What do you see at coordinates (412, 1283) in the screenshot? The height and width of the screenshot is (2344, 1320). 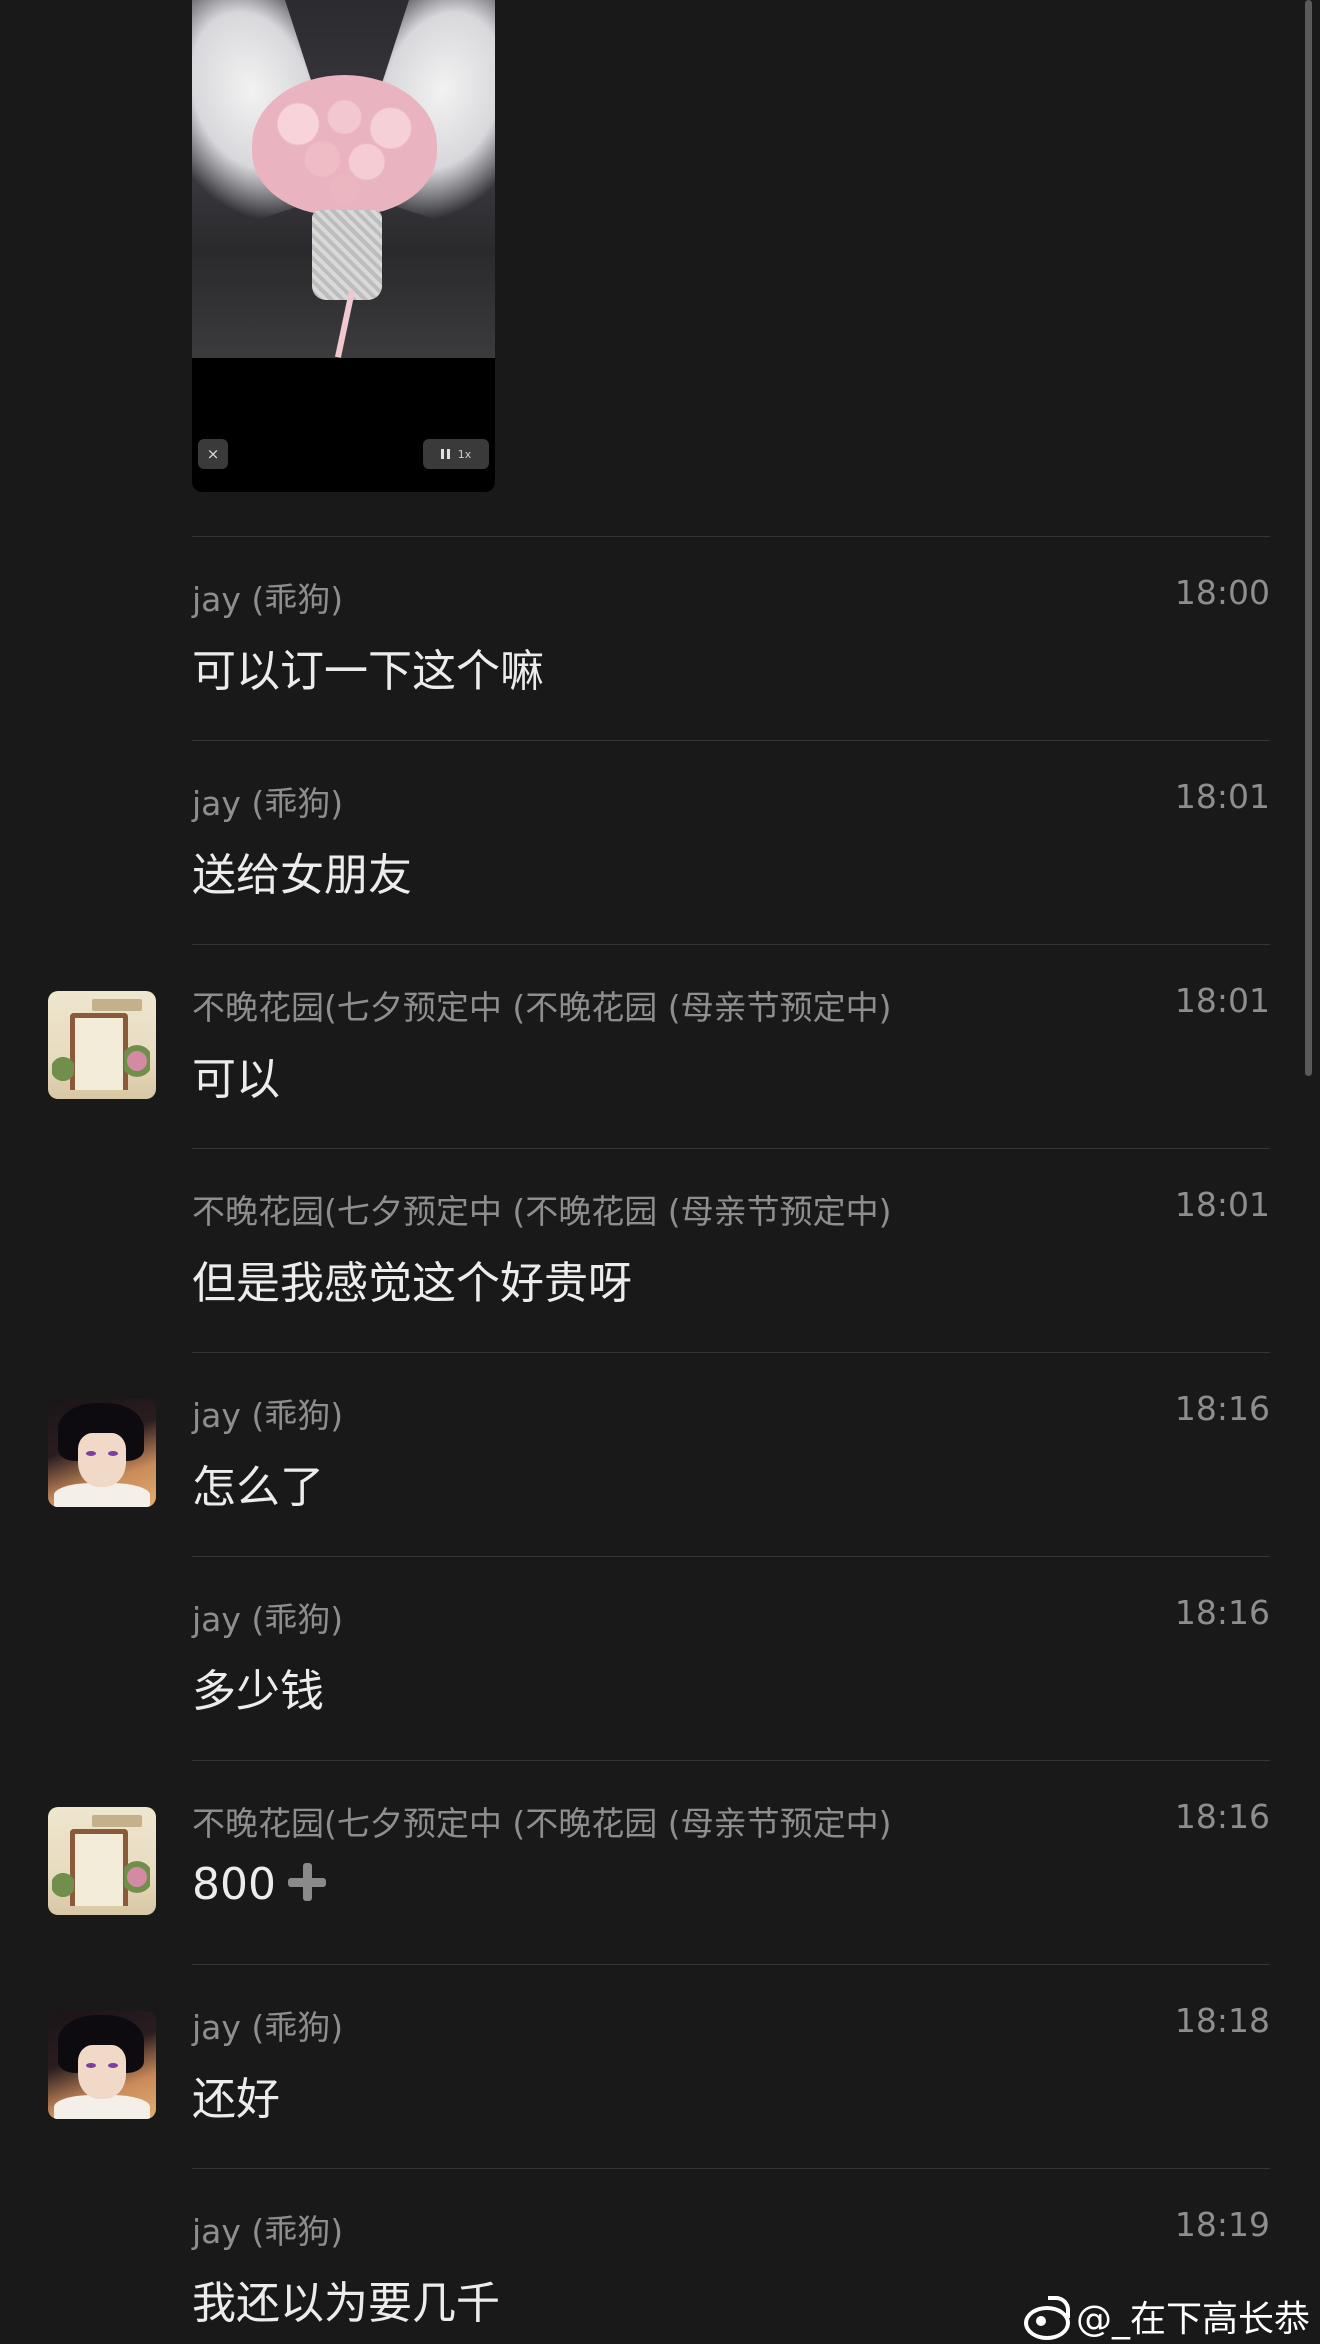 I see `message-text: 但是我感觉这个好贵呀` at bounding box center [412, 1283].